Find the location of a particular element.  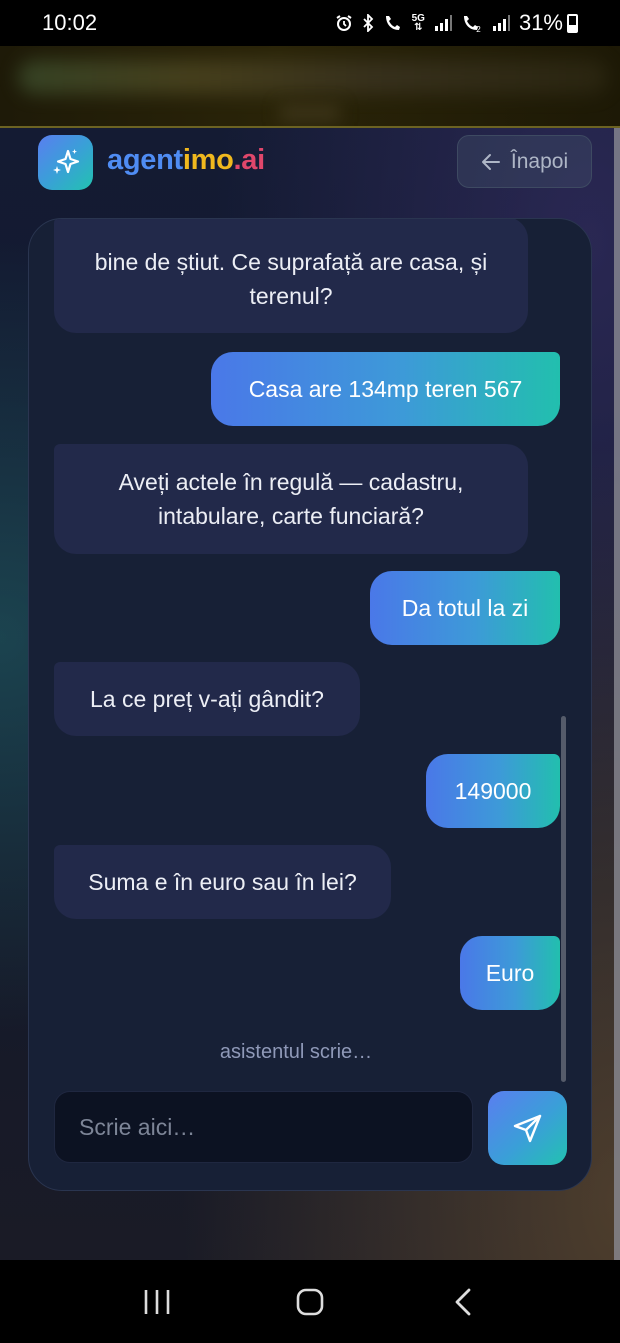

logo is located at coordinates (65, 162).